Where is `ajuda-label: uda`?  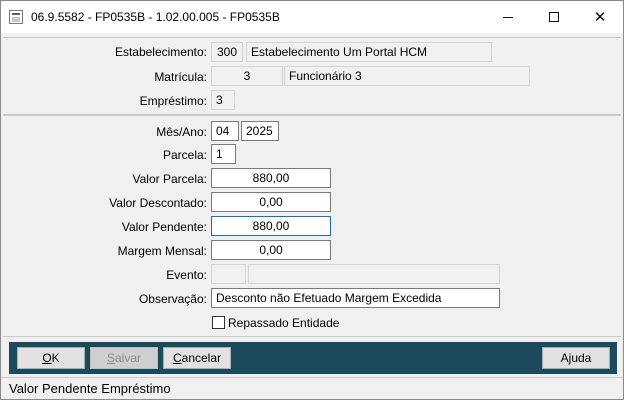
ajuda-label: uda is located at coordinates (581, 358).